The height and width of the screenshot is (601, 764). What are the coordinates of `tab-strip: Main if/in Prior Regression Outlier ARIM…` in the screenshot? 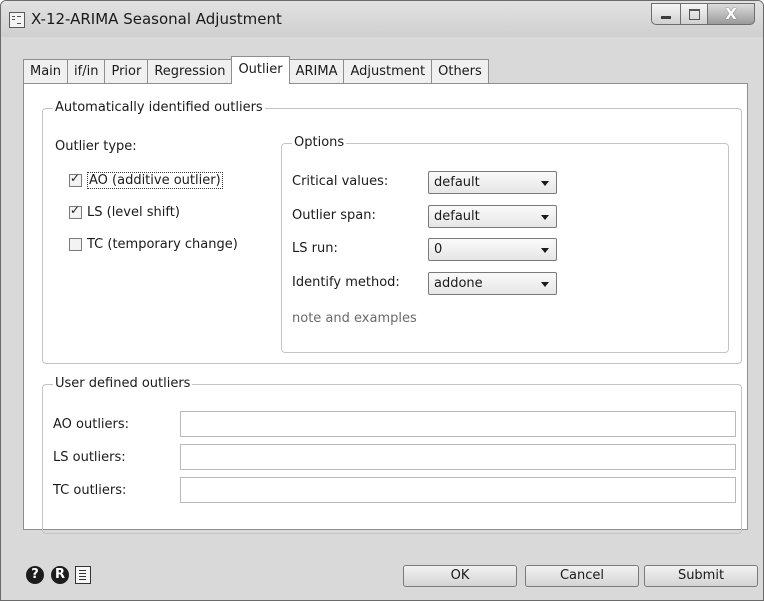 It's located at (256, 69).